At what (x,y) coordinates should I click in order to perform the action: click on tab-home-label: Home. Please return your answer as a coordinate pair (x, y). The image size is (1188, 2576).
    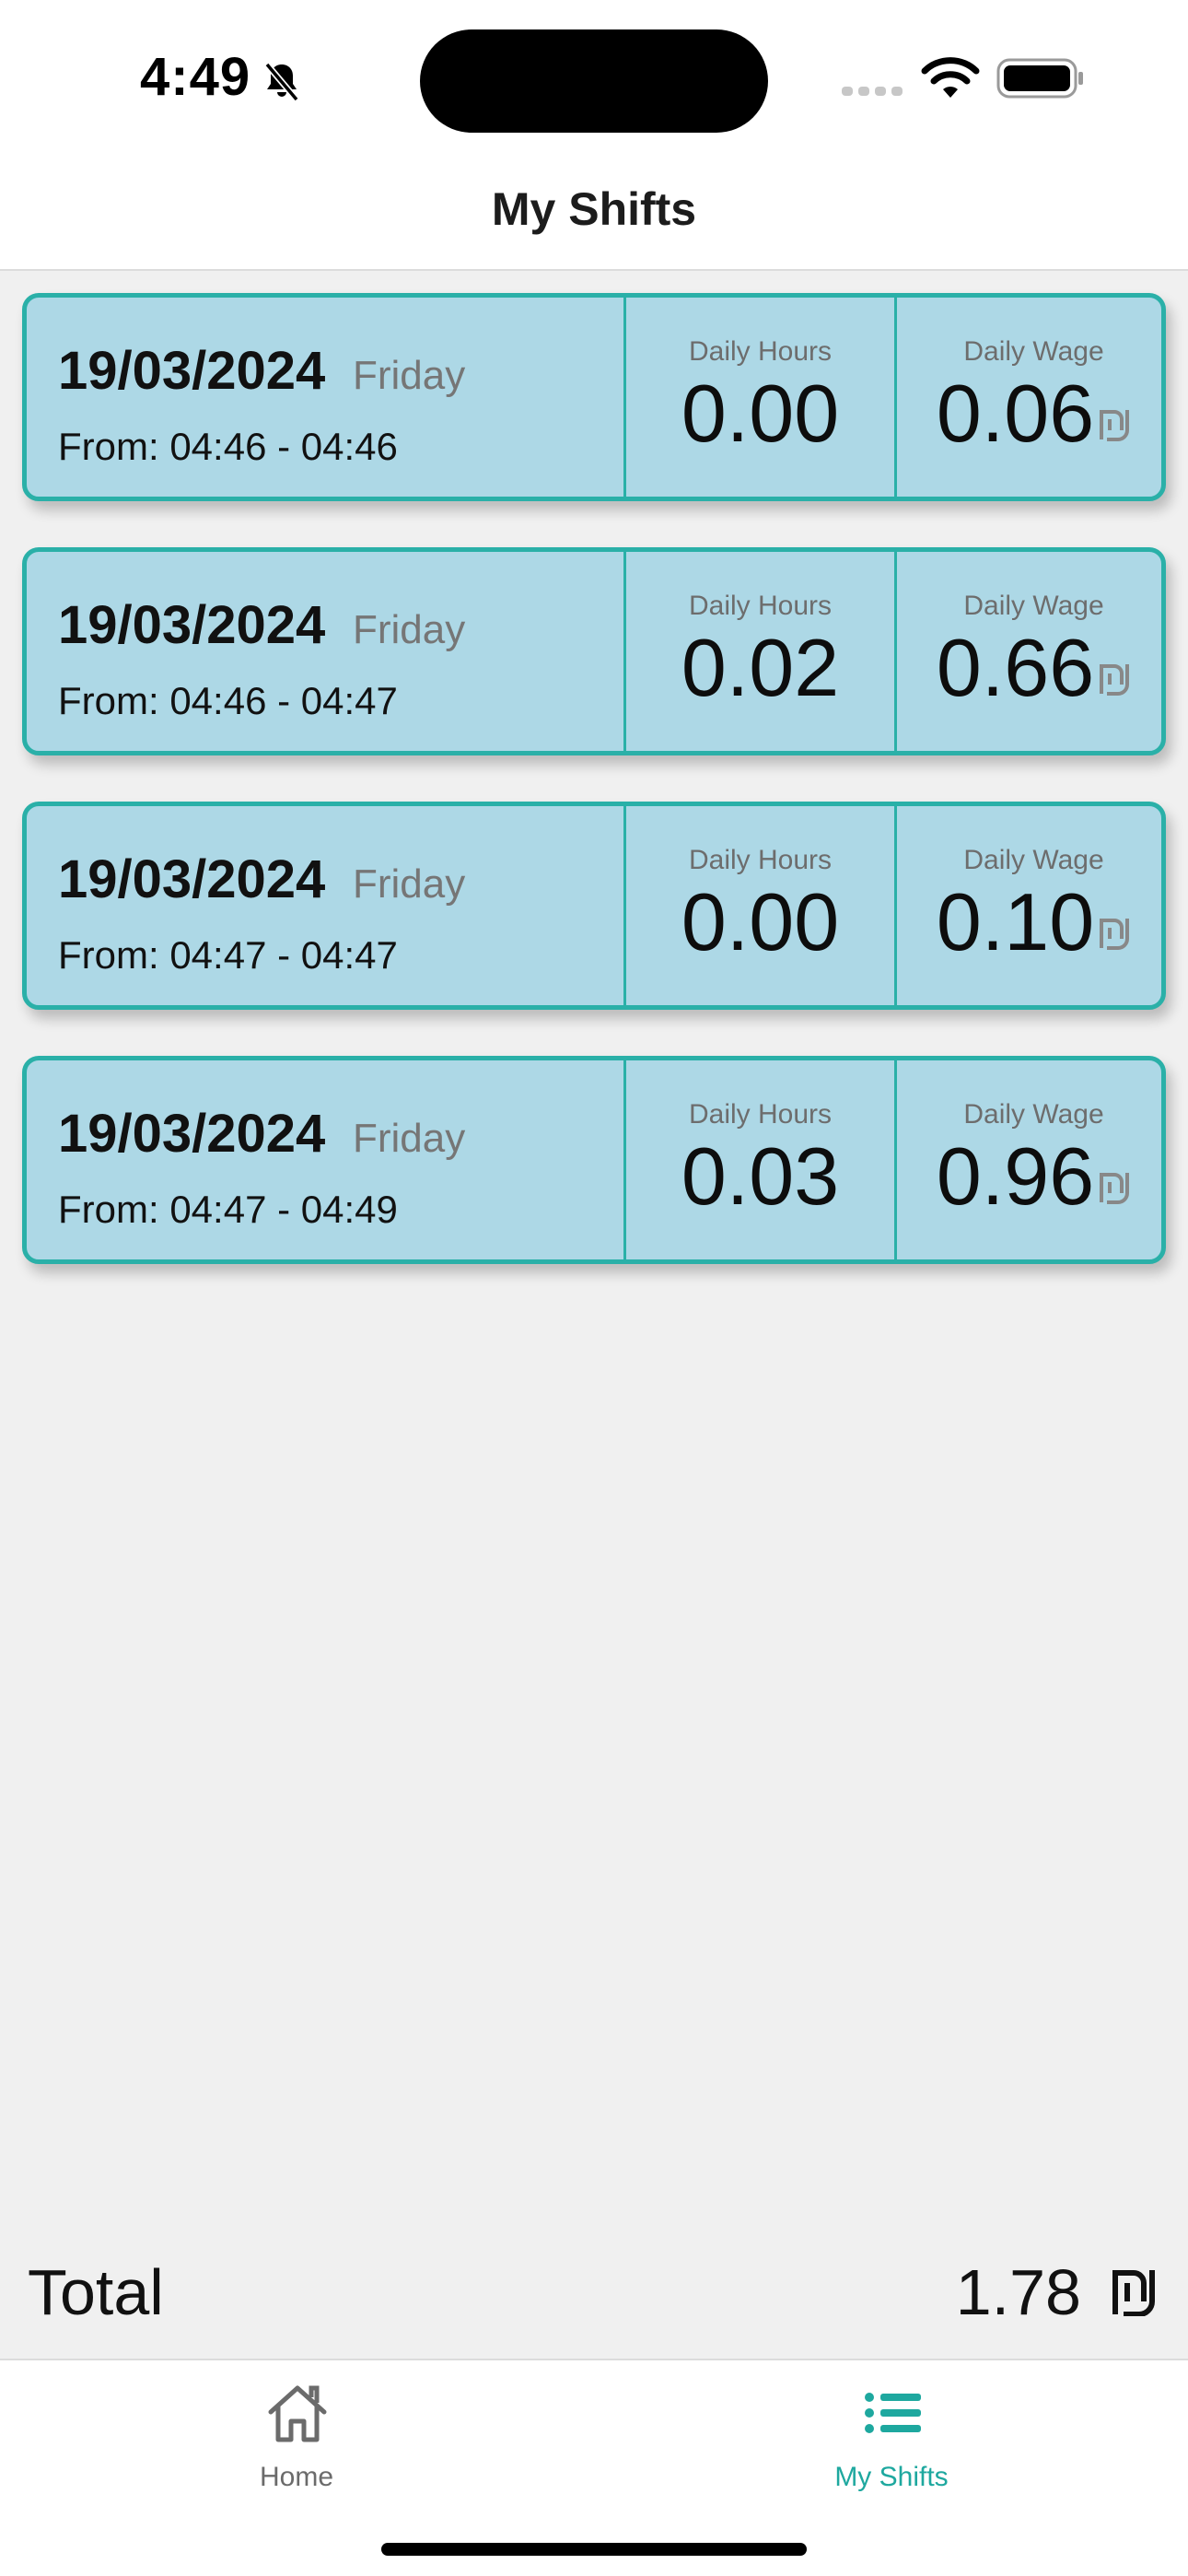
    Looking at the image, I should click on (296, 2477).